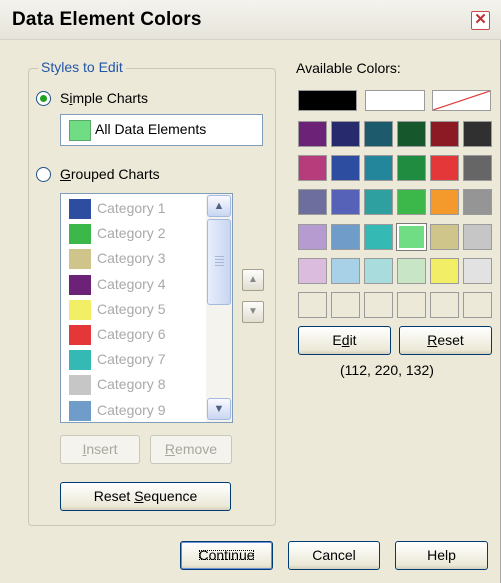  What do you see at coordinates (114, 496) in the screenshot?
I see `reset-sequence-label-part: Reset` at bounding box center [114, 496].